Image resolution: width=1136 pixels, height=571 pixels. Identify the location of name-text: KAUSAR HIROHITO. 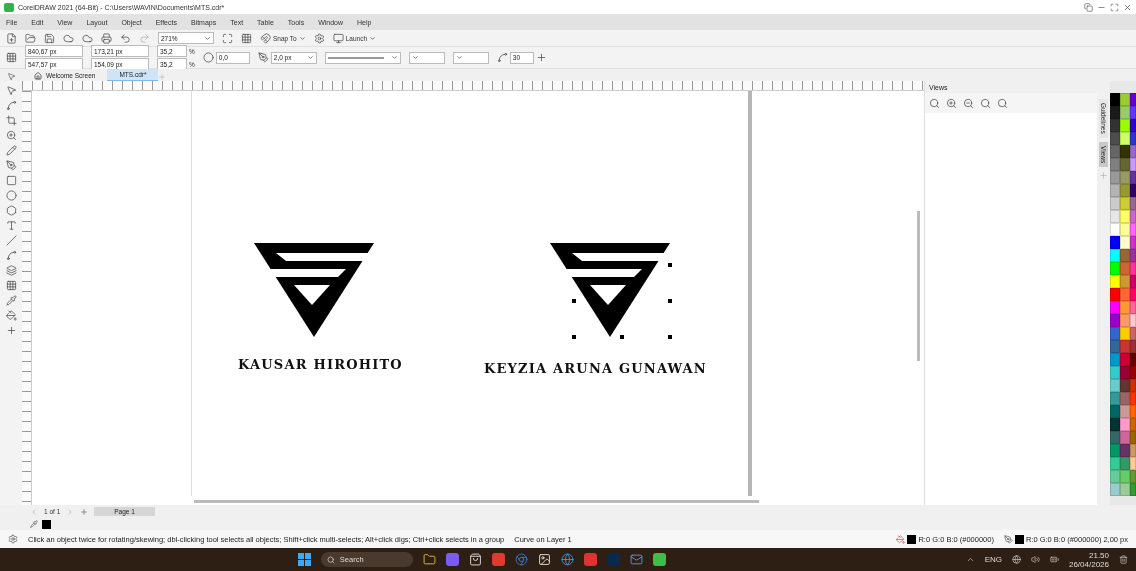
(320, 364).